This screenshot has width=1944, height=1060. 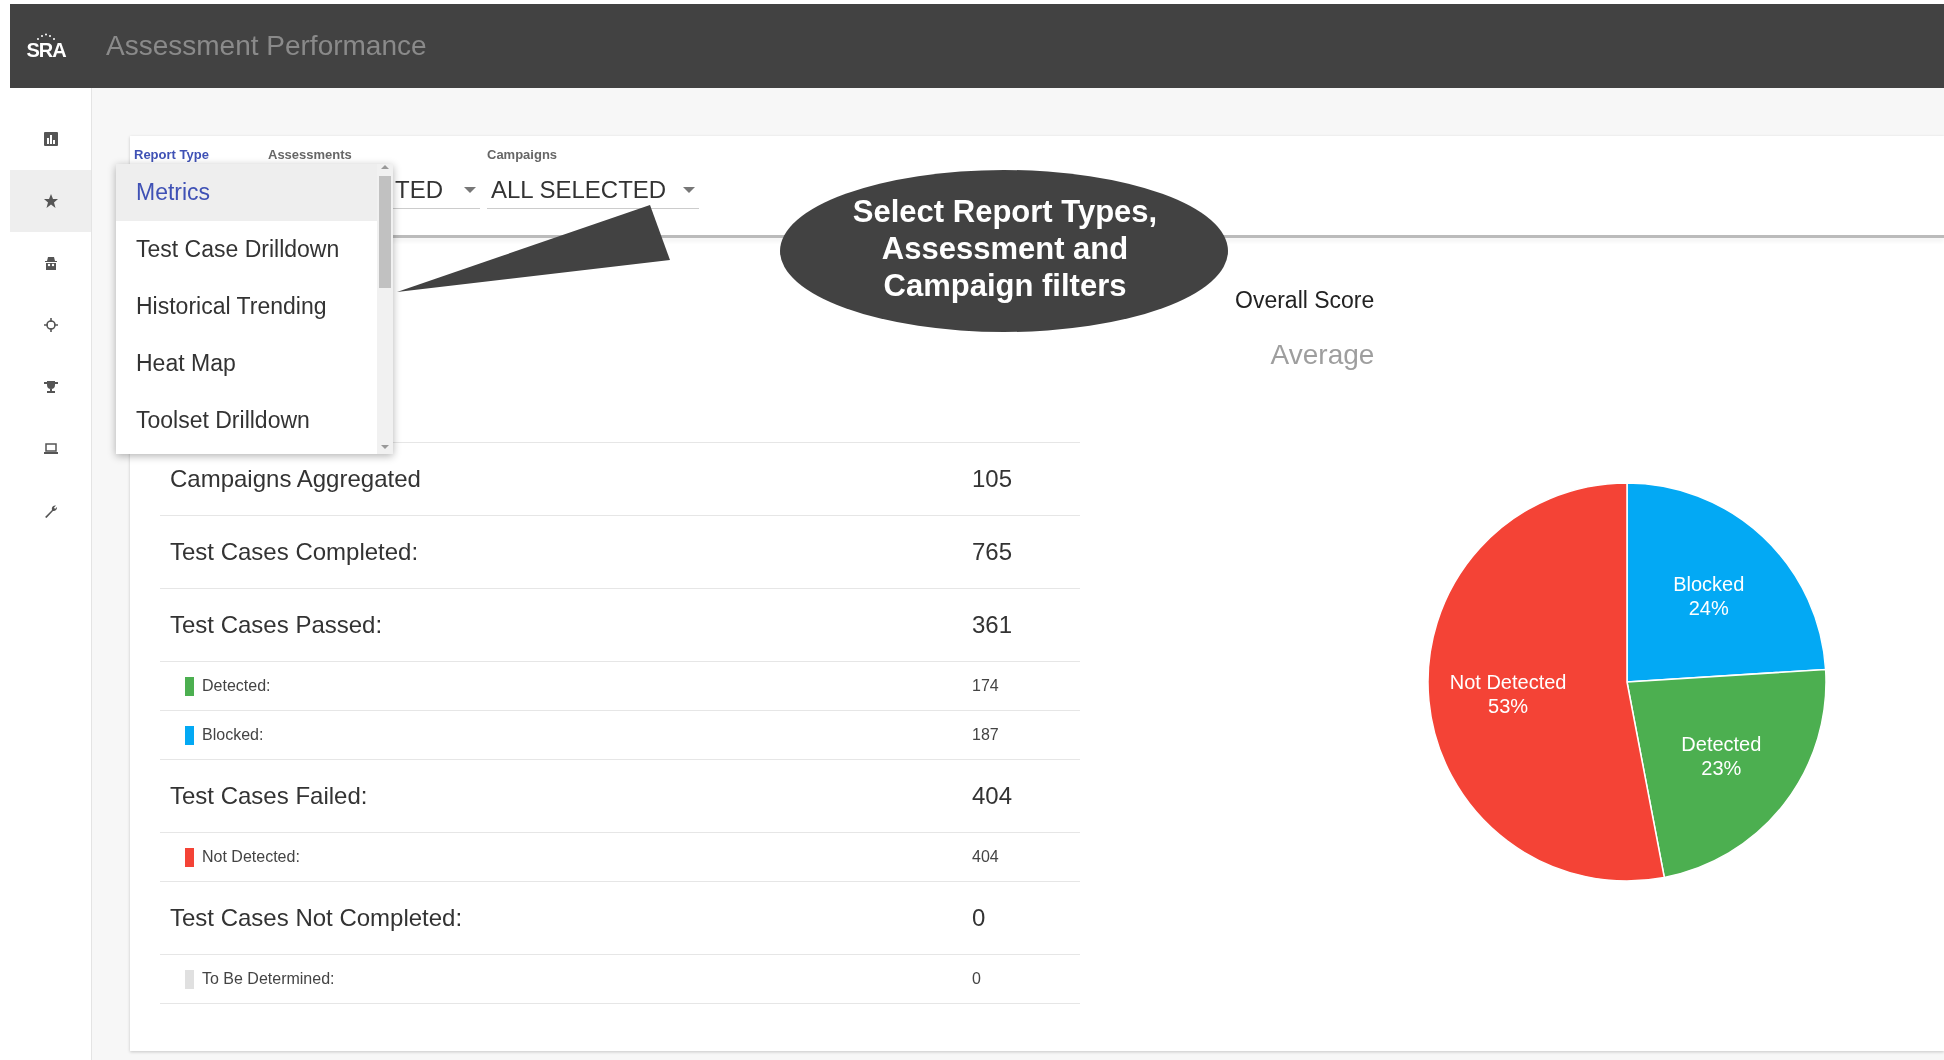 I want to click on star-icon, so click(x=50, y=201).